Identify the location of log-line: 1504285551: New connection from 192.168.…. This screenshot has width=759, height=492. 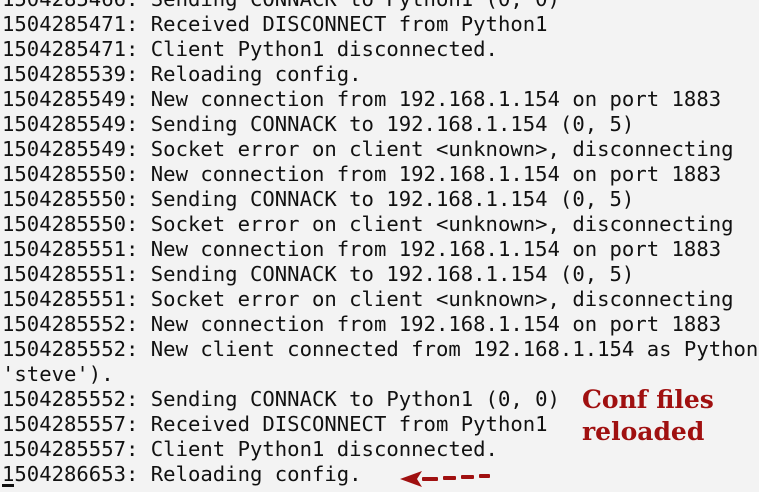
(362, 249).